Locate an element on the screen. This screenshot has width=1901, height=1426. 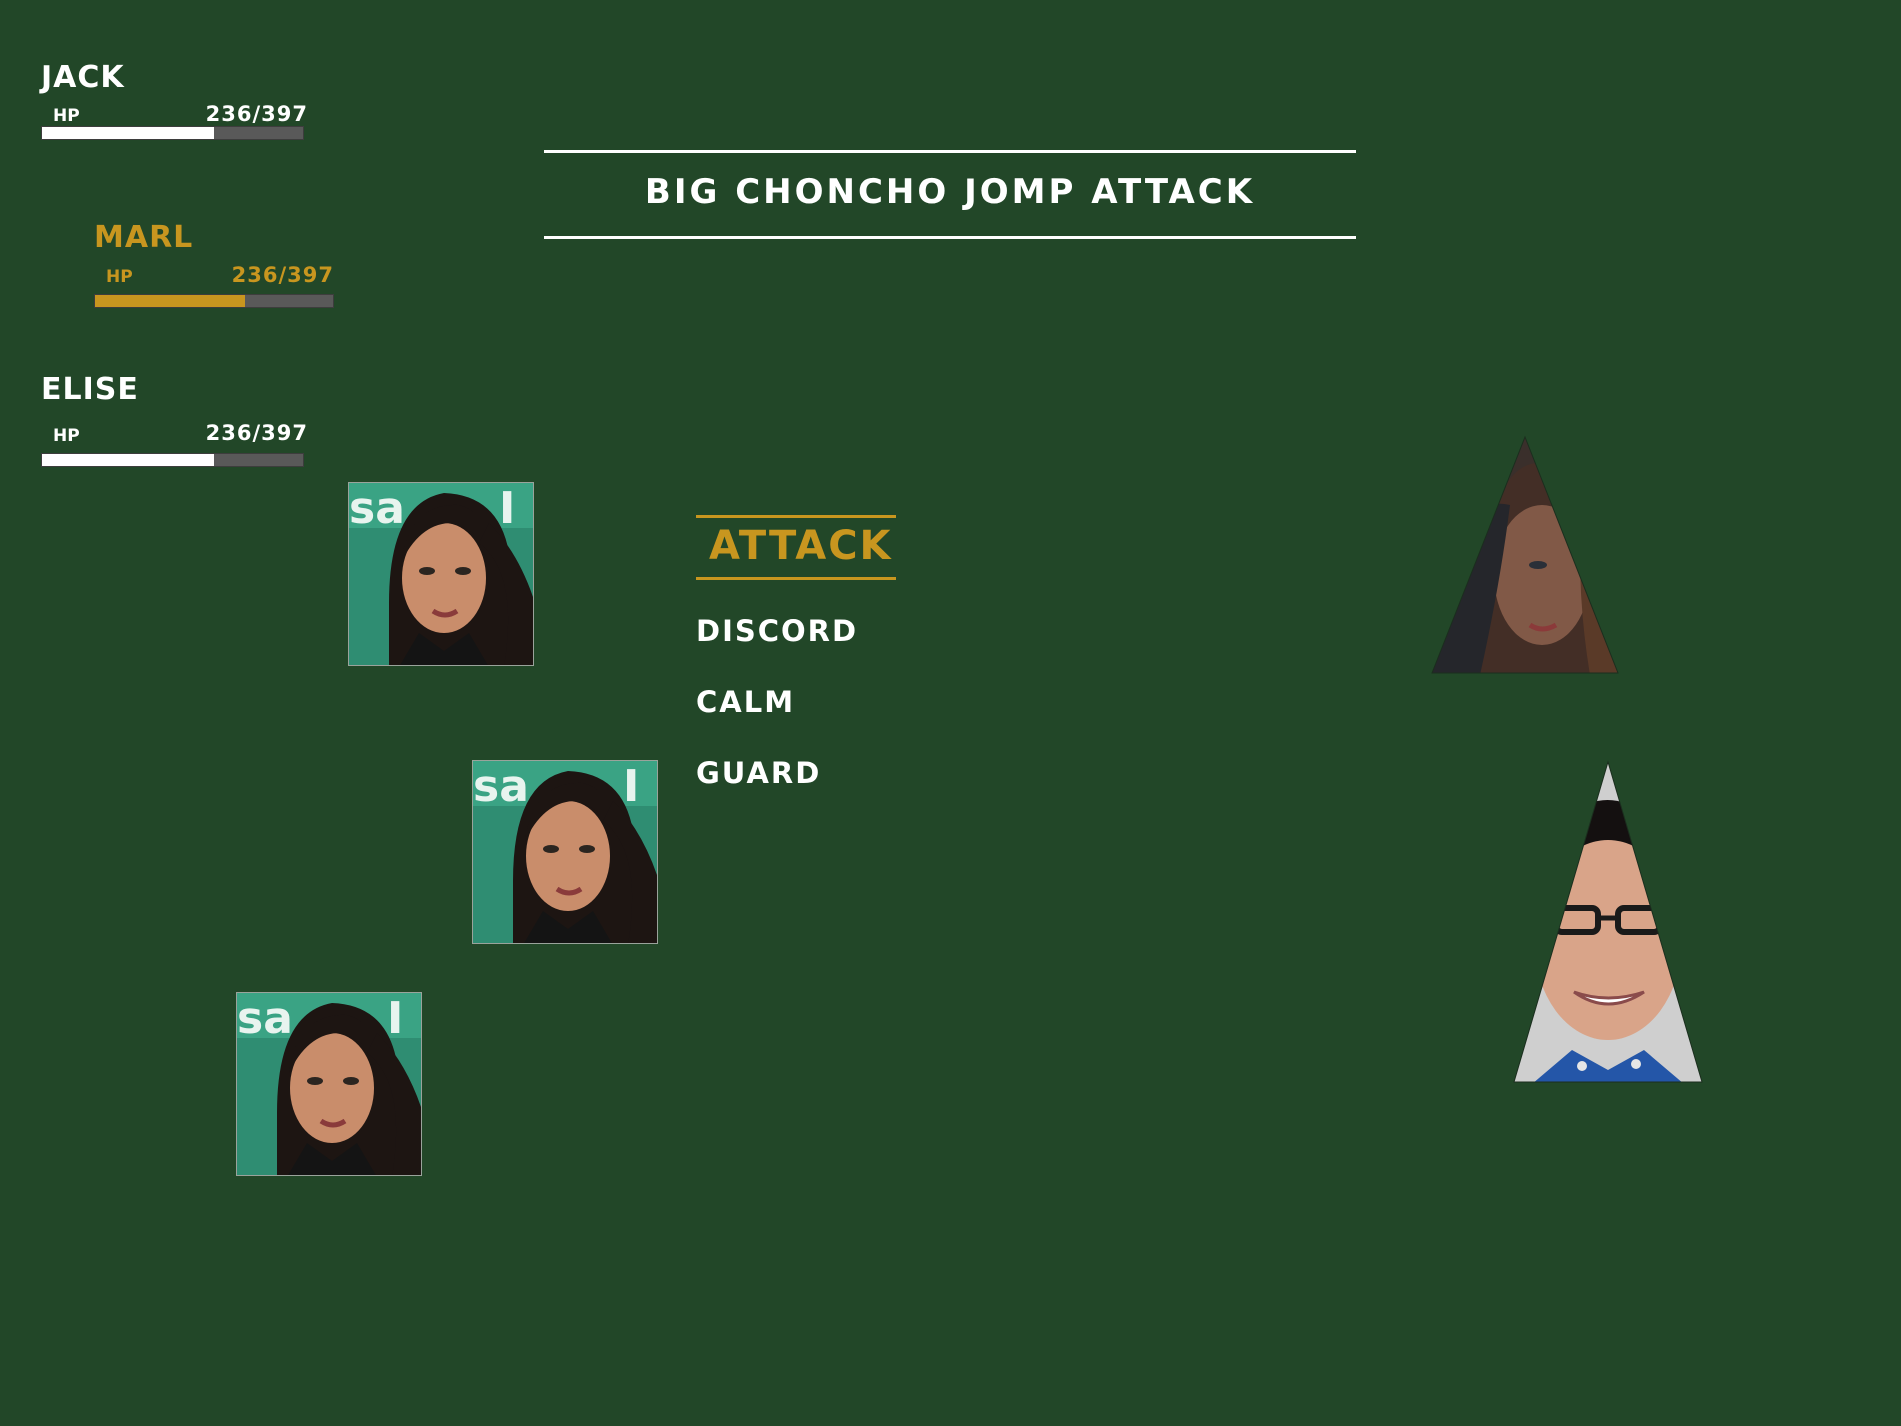
enemy-triangle-portrait-woman-icon is located at coordinates (1525, 554).